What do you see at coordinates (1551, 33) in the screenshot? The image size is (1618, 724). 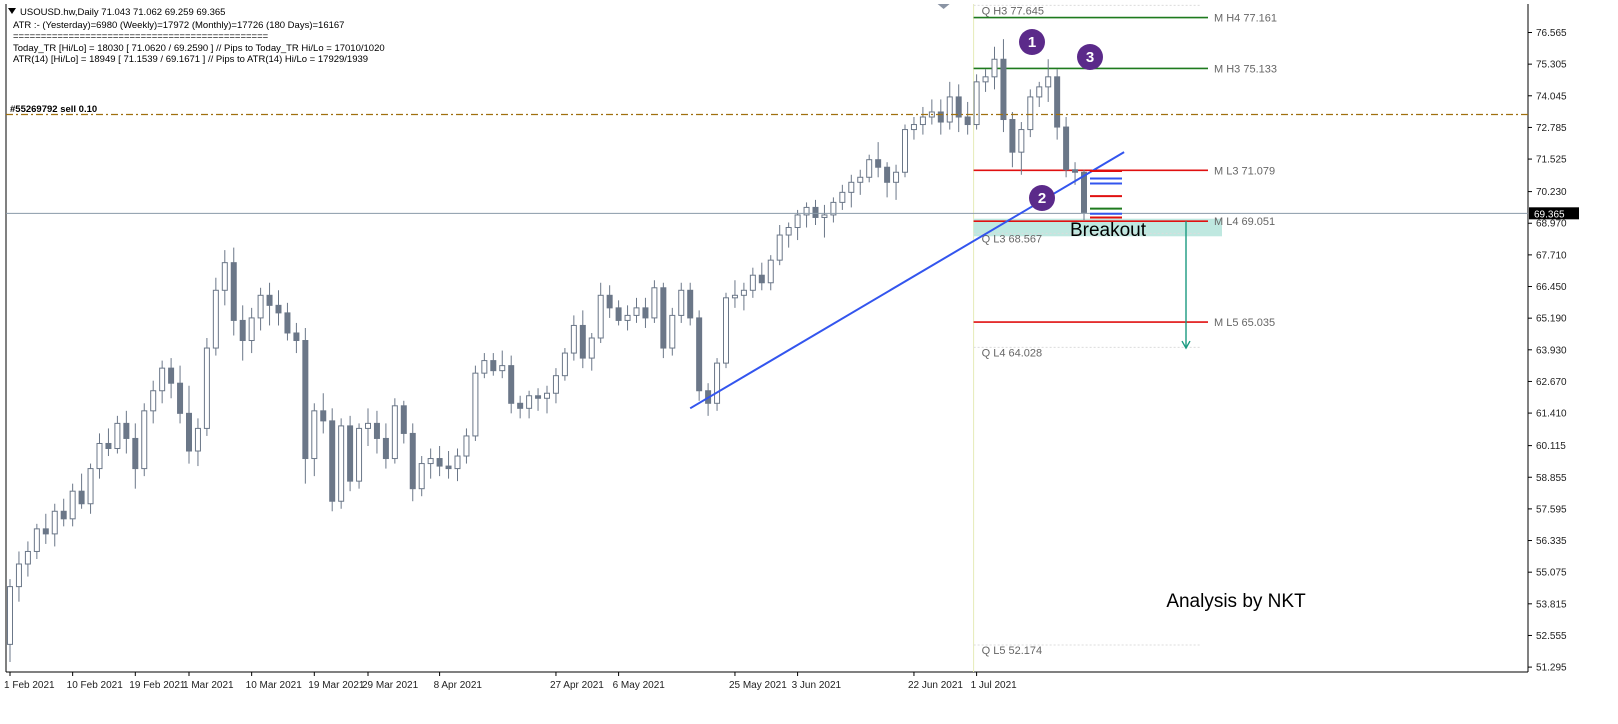 I see `y-tick-label: 76.565` at bounding box center [1551, 33].